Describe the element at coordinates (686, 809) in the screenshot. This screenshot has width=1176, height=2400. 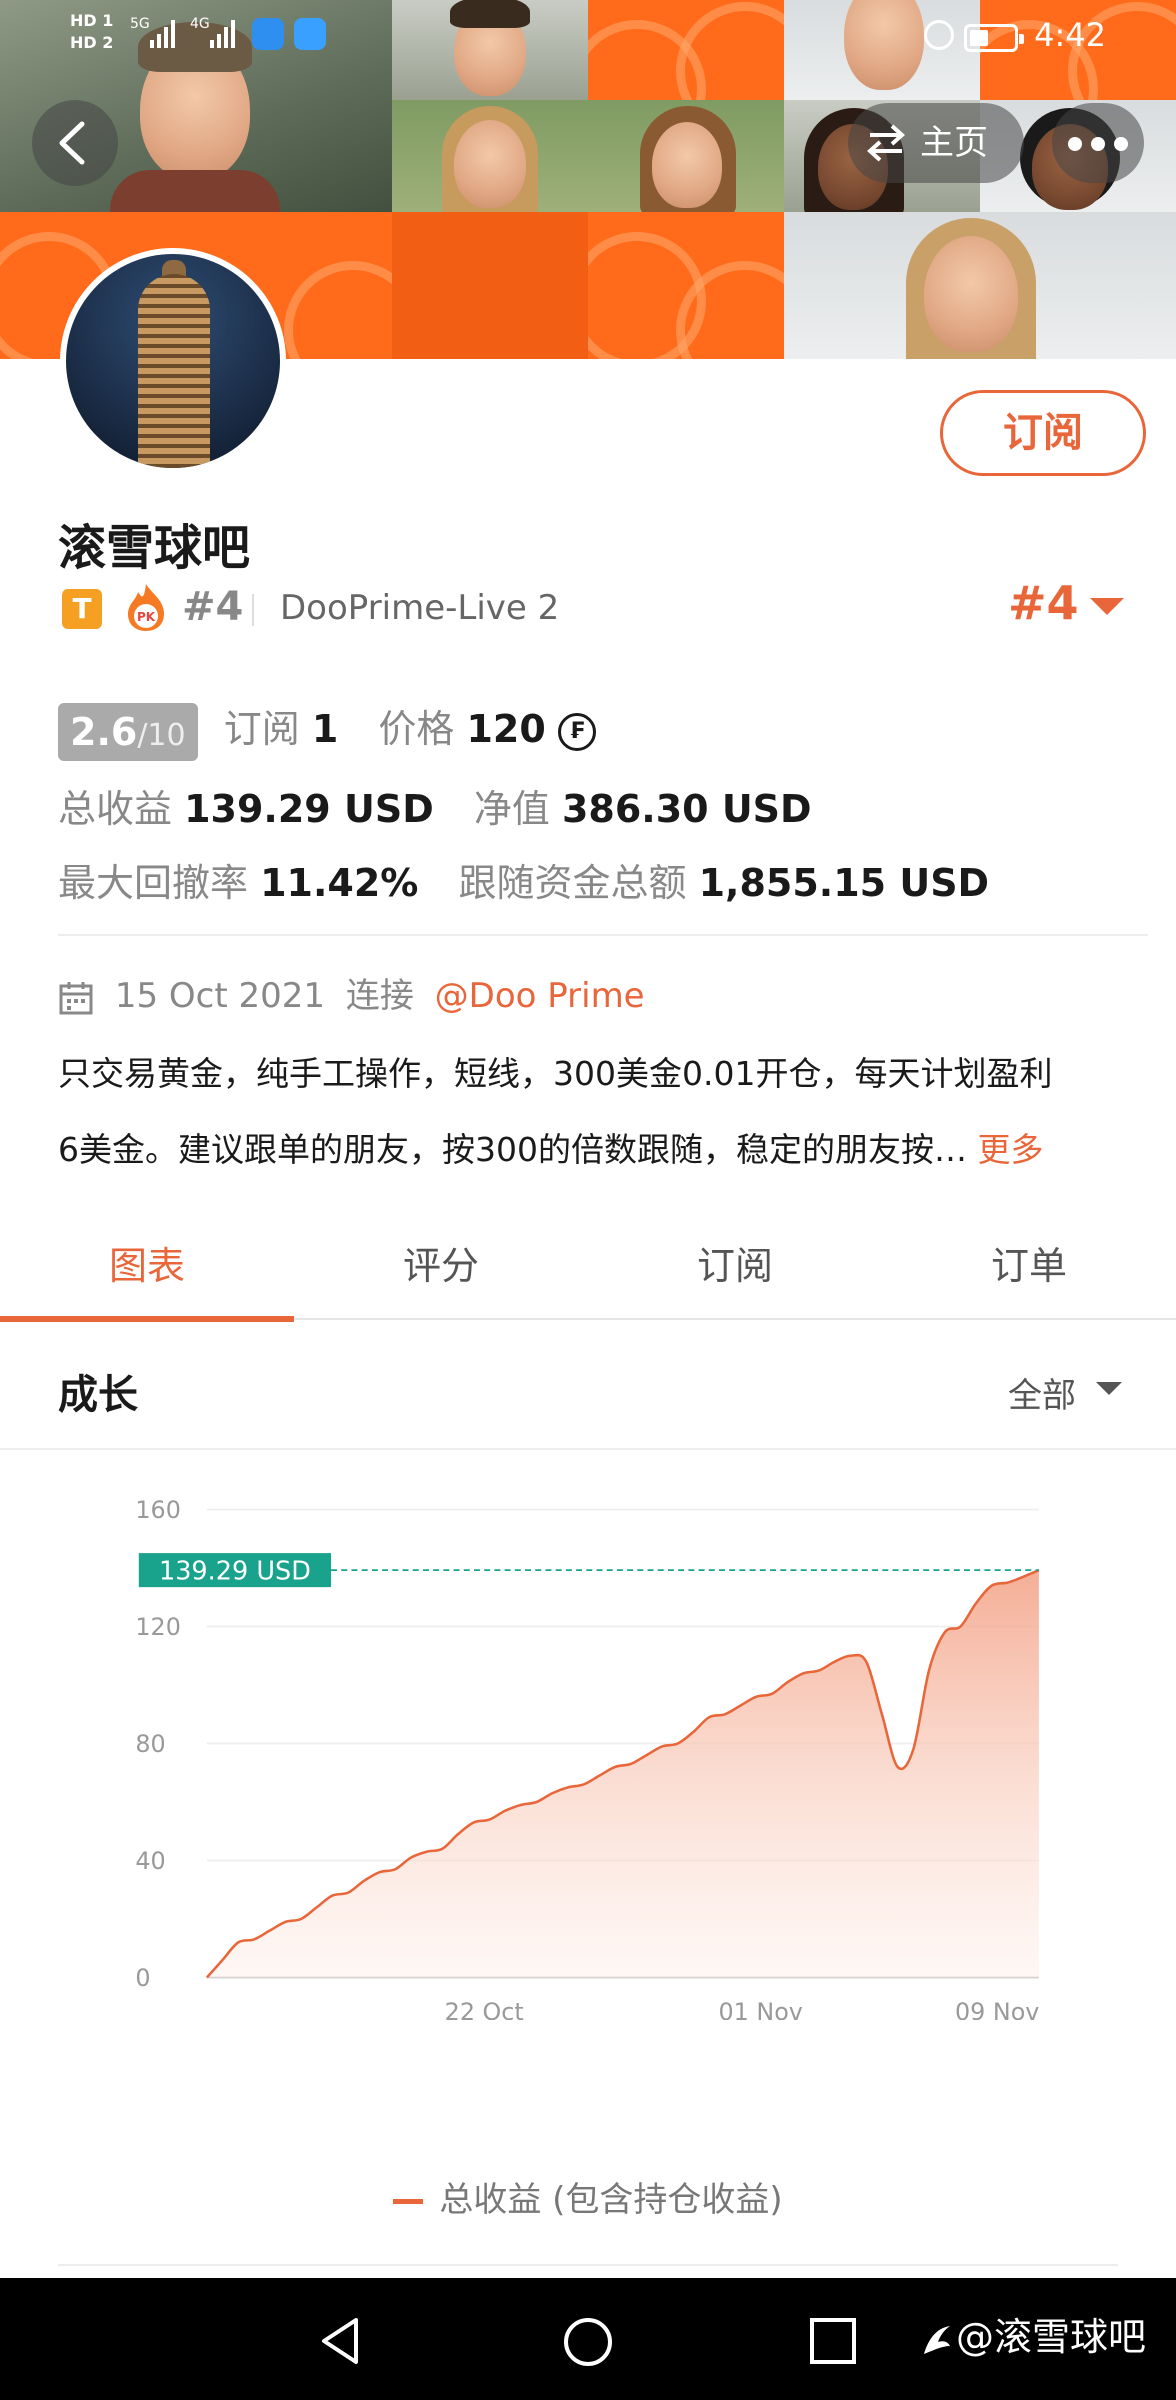
I see `equity-value: 386.30 USD` at that location.